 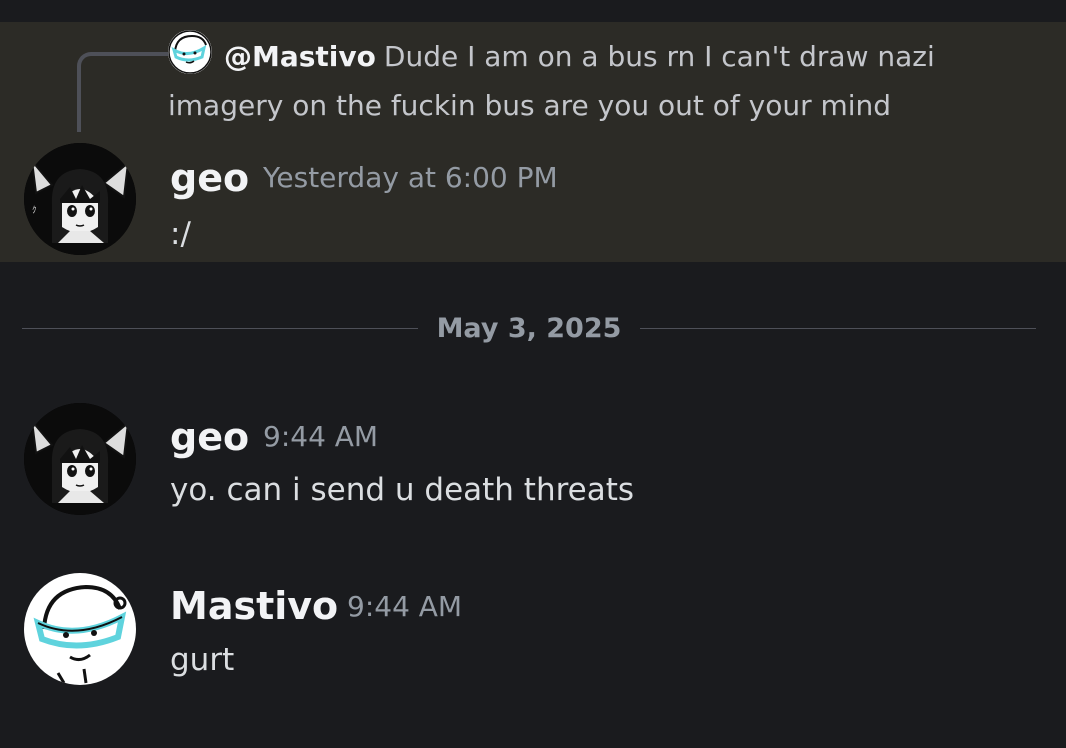 I want to click on avatar-mastivo, so click(x=80, y=629).